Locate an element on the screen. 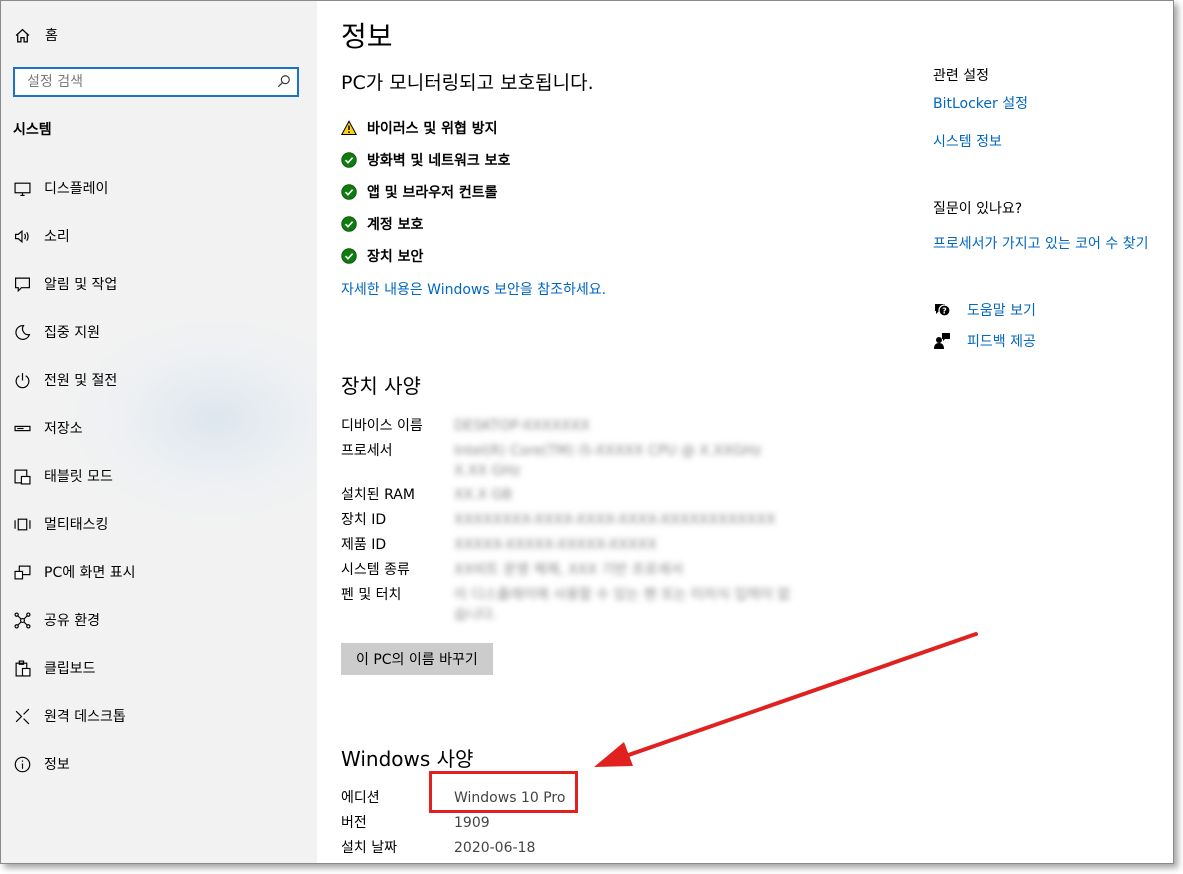 This screenshot has width=1183, height=874. spec-row: 설치 날짜 2020-06-18 is located at coordinates (567, 848).